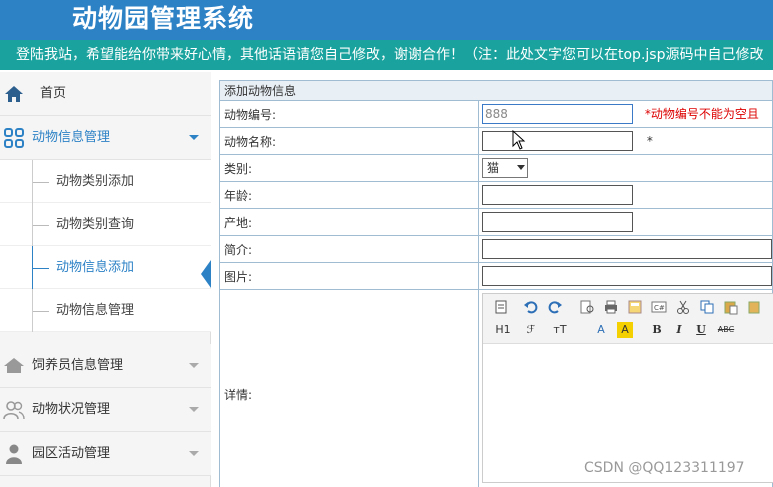 Image resolution: width=773 pixels, height=487 pixels. I want to click on user-icon, so click(14, 454).